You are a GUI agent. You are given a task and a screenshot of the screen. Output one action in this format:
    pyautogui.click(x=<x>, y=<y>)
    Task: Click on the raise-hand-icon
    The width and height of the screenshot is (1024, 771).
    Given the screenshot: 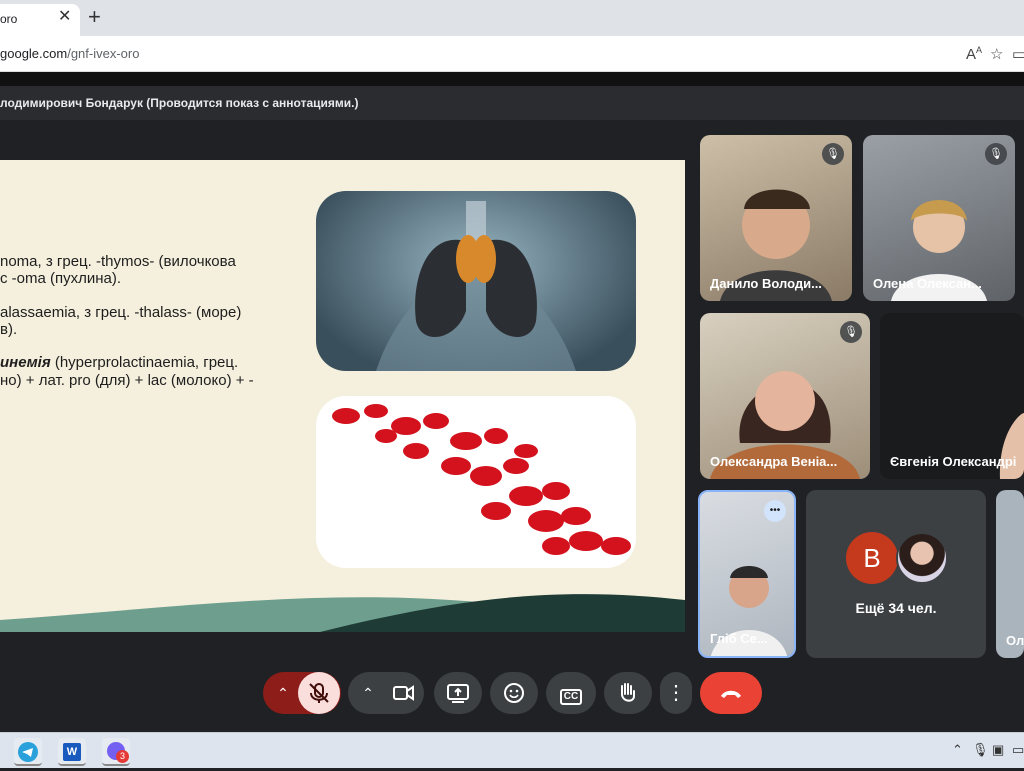 What is the action you would take?
    pyautogui.click(x=628, y=692)
    